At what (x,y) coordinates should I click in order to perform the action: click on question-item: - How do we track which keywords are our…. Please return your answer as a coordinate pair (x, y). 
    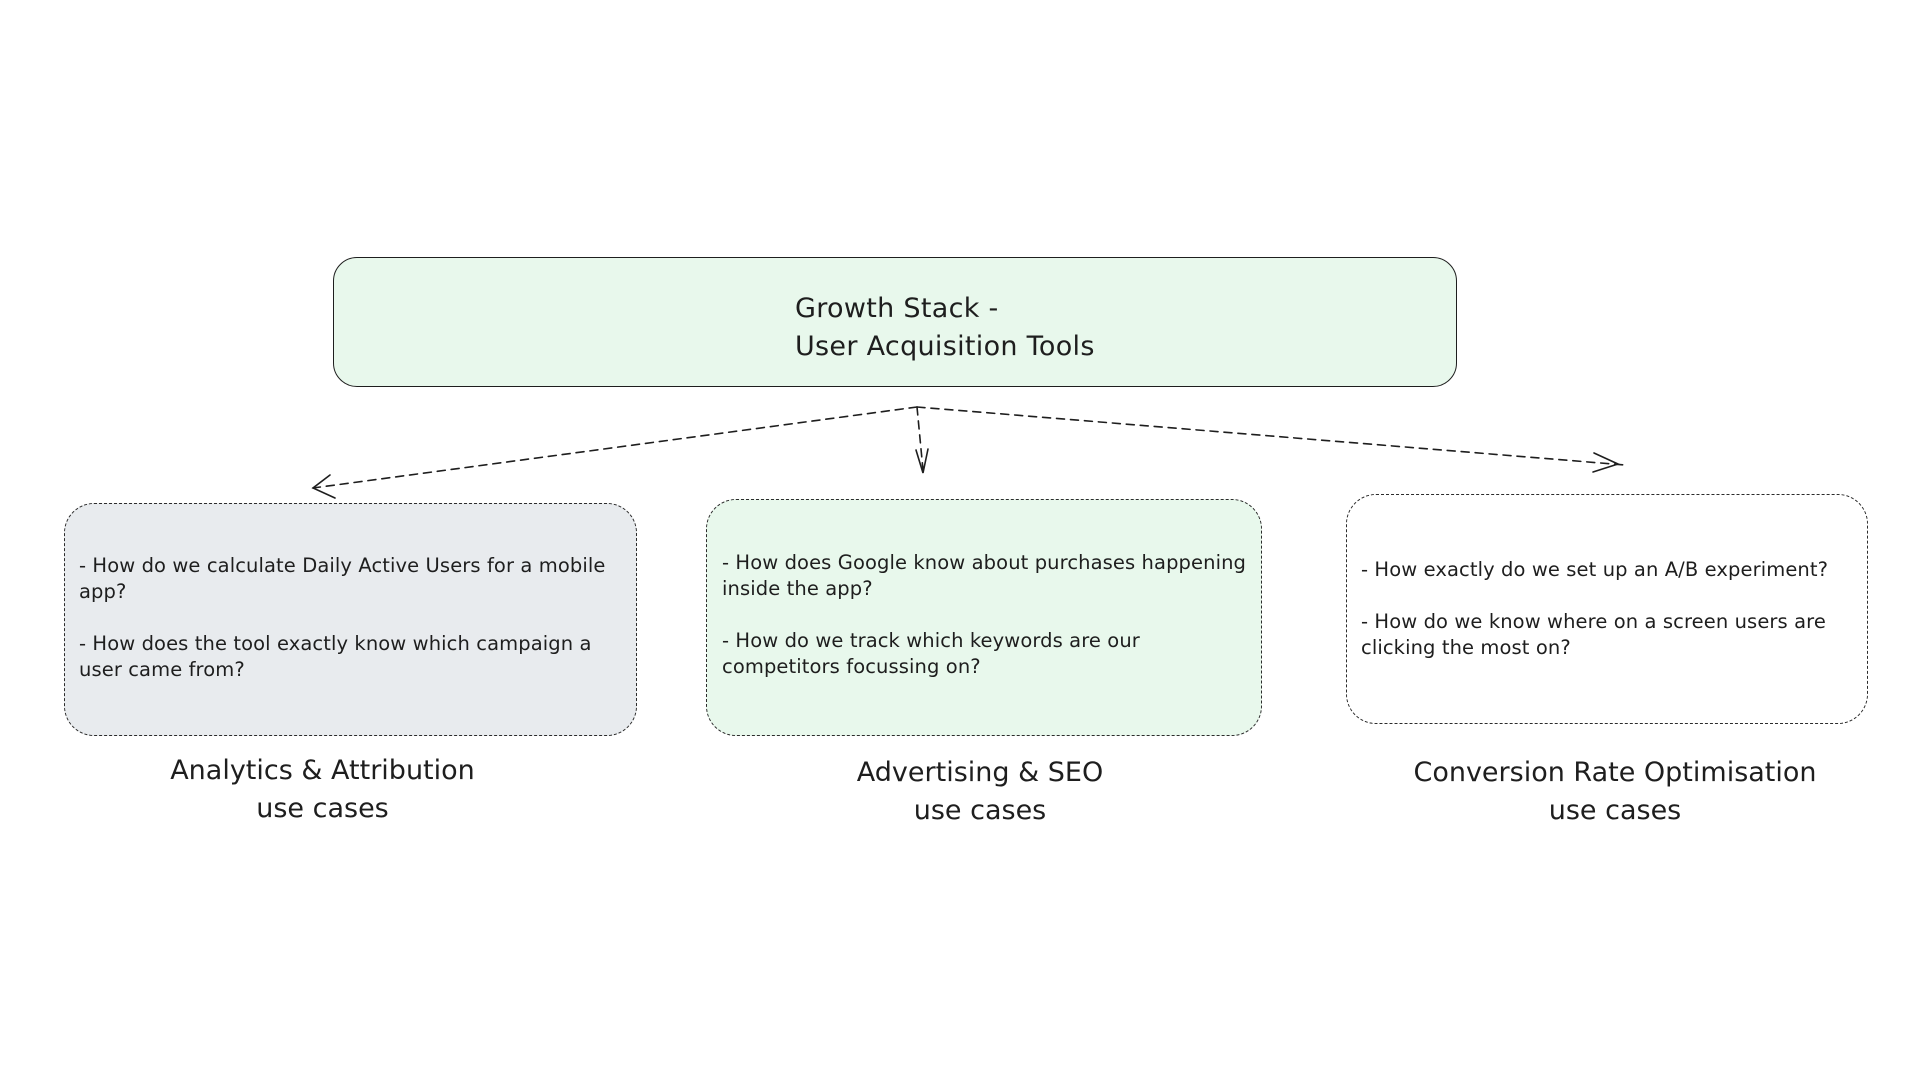
    Looking at the image, I should click on (931, 653).